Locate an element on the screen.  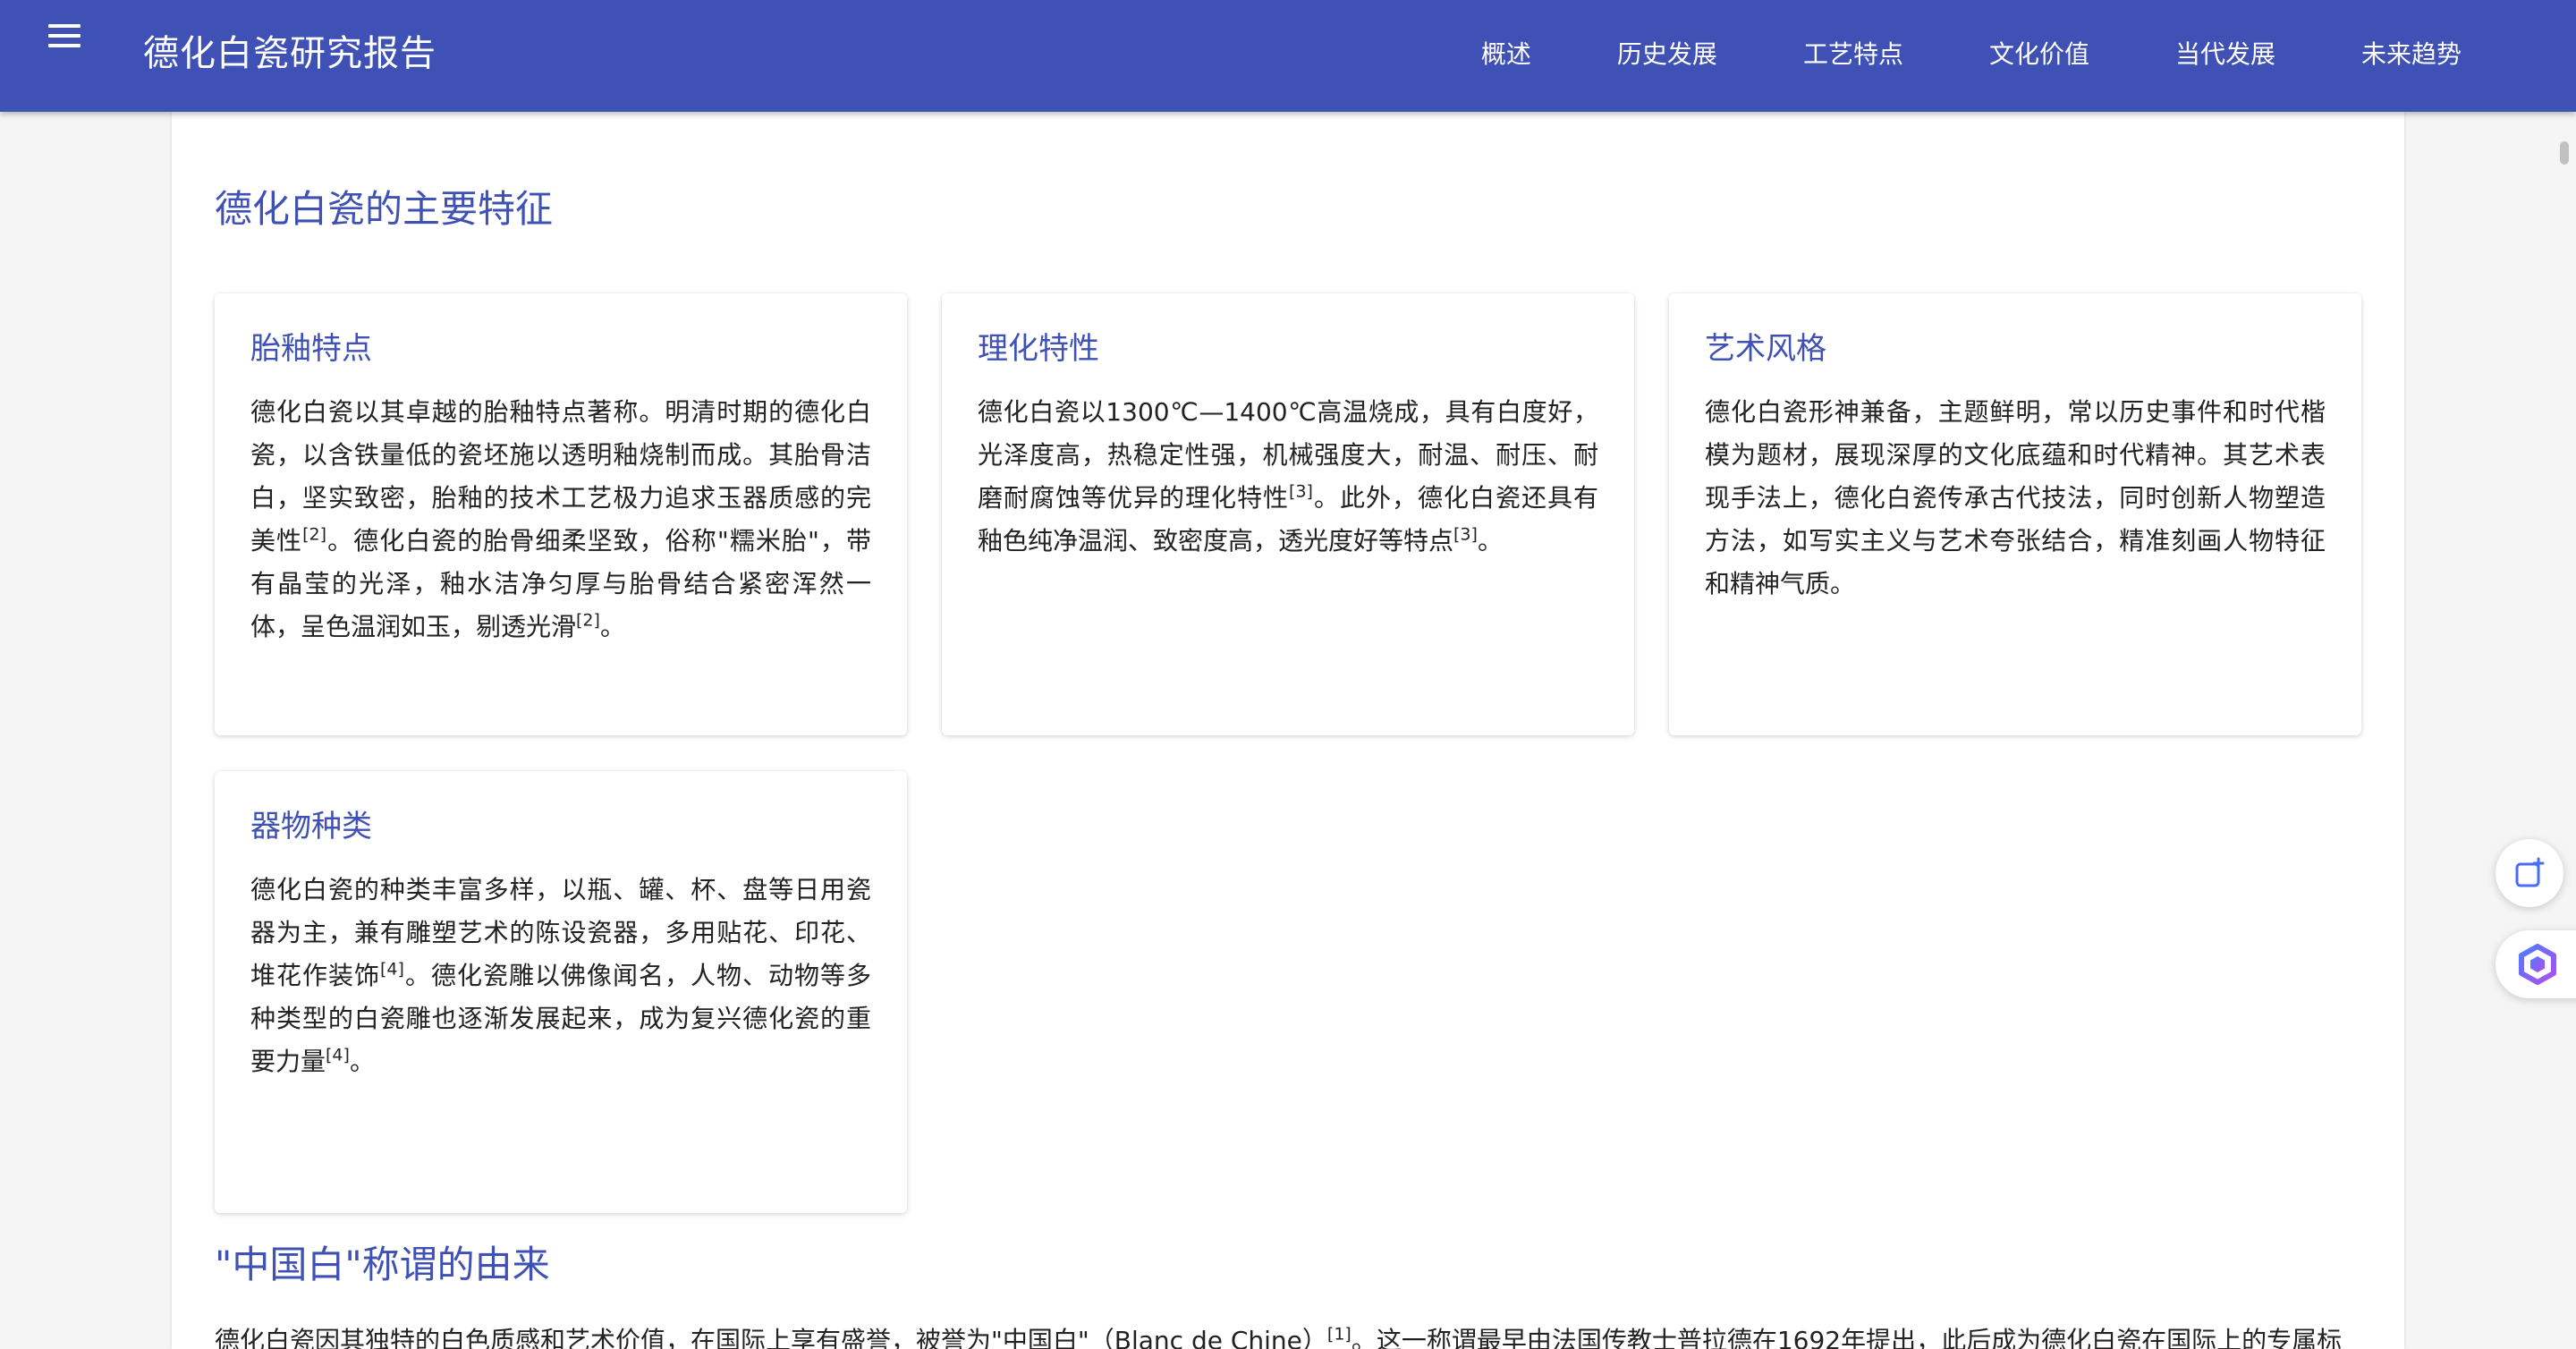
card-title: 艺术风格 is located at coordinates (1765, 349).